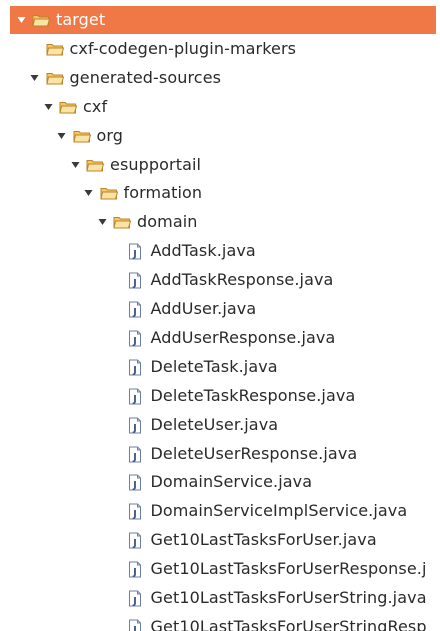 This screenshot has width=440, height=631. I want to click on tree-file-node: J DeleteTask.java, so click(220, 367).